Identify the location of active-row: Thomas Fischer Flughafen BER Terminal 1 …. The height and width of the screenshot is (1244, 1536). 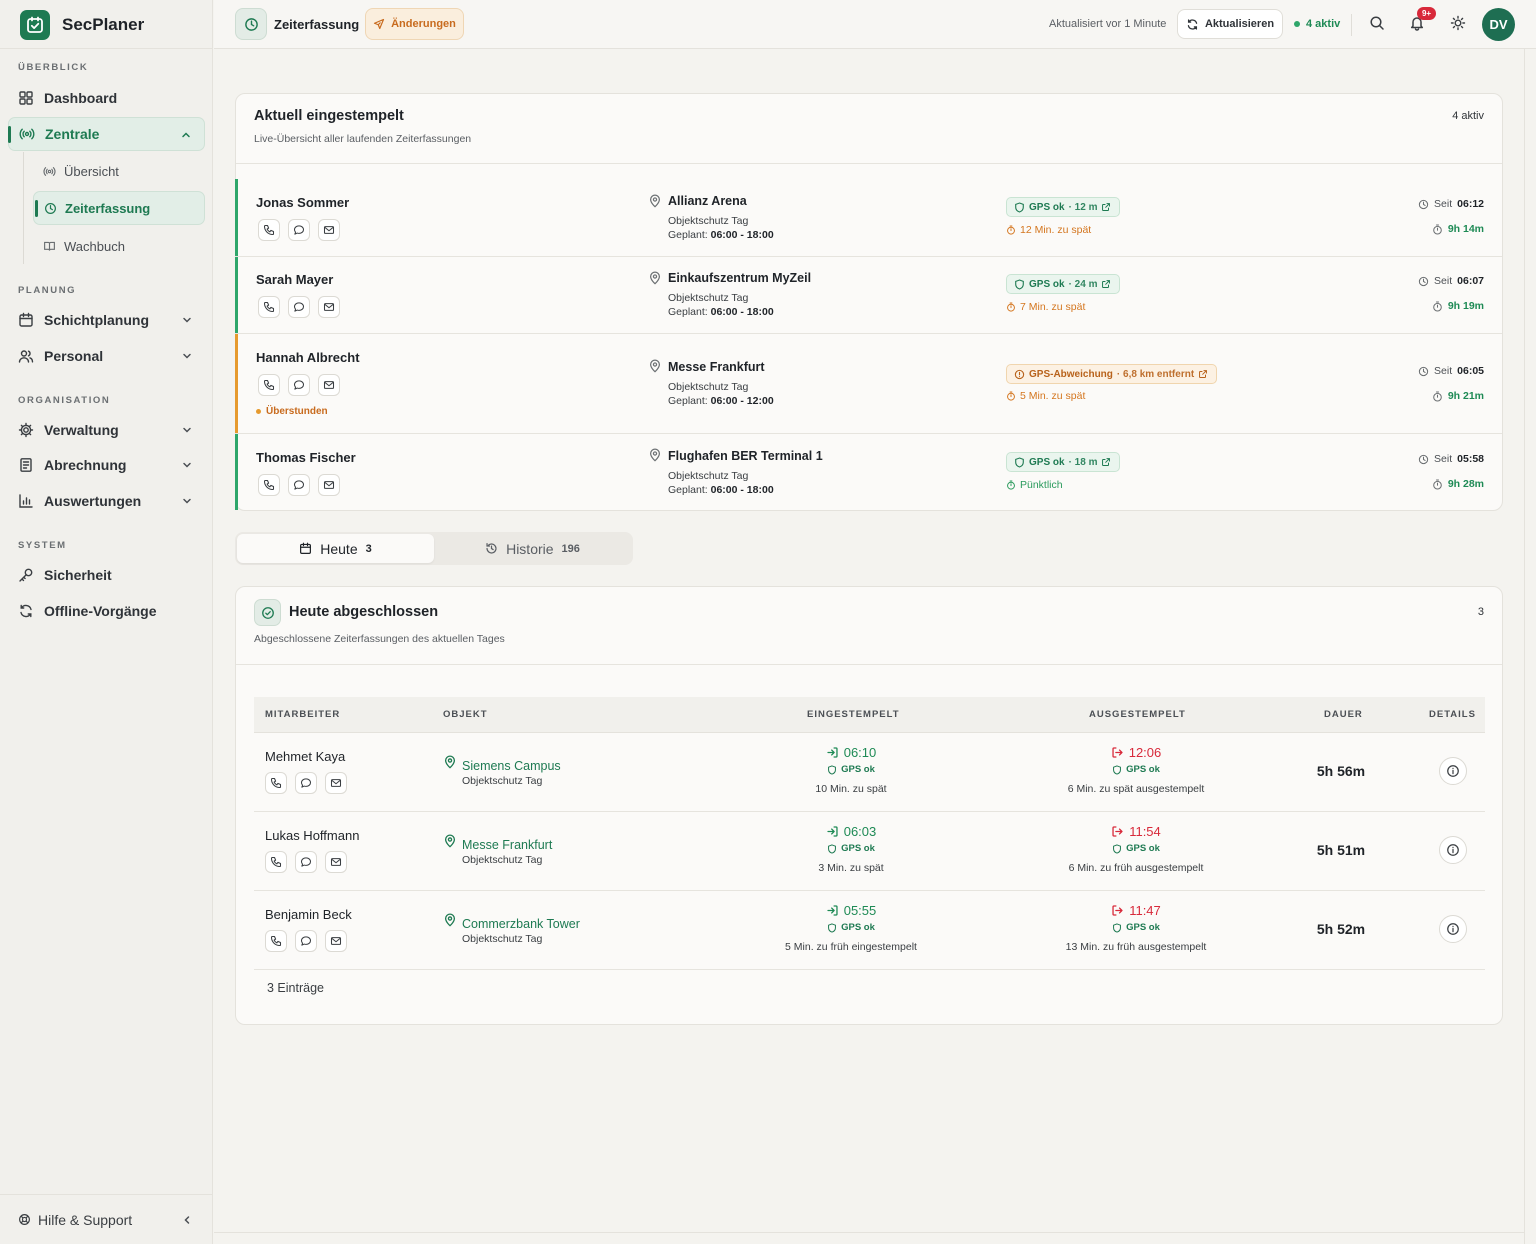
(868, 472).